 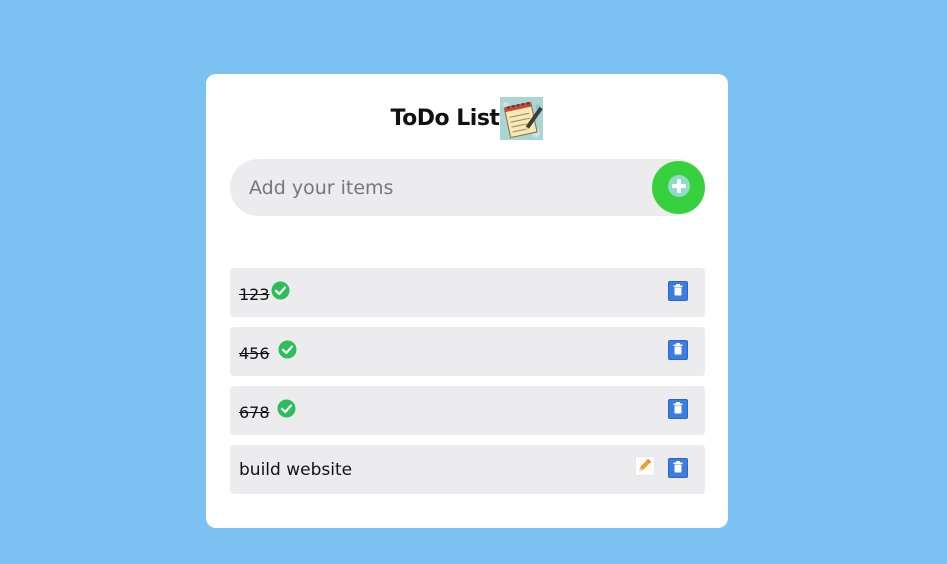 I want to click on pencil-icon, so click(x=645, y=466).